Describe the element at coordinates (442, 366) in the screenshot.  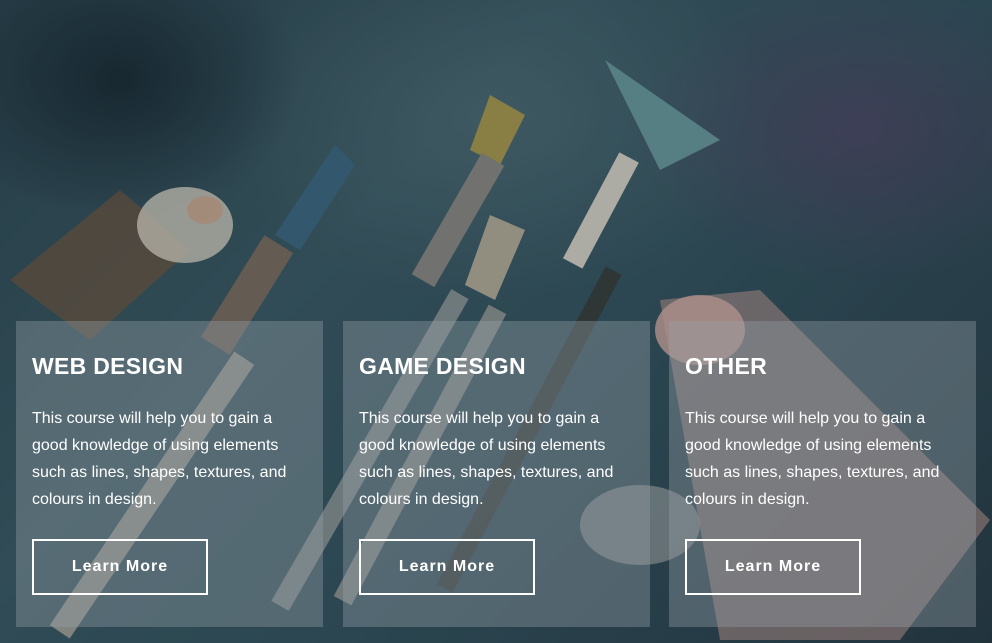
I see `course-title: GAME DESIGN` at that location.